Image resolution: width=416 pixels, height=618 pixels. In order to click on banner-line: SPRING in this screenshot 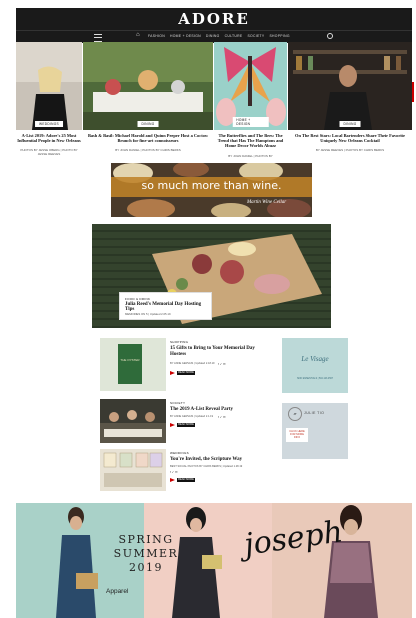, I will do `click(146, 539)`.